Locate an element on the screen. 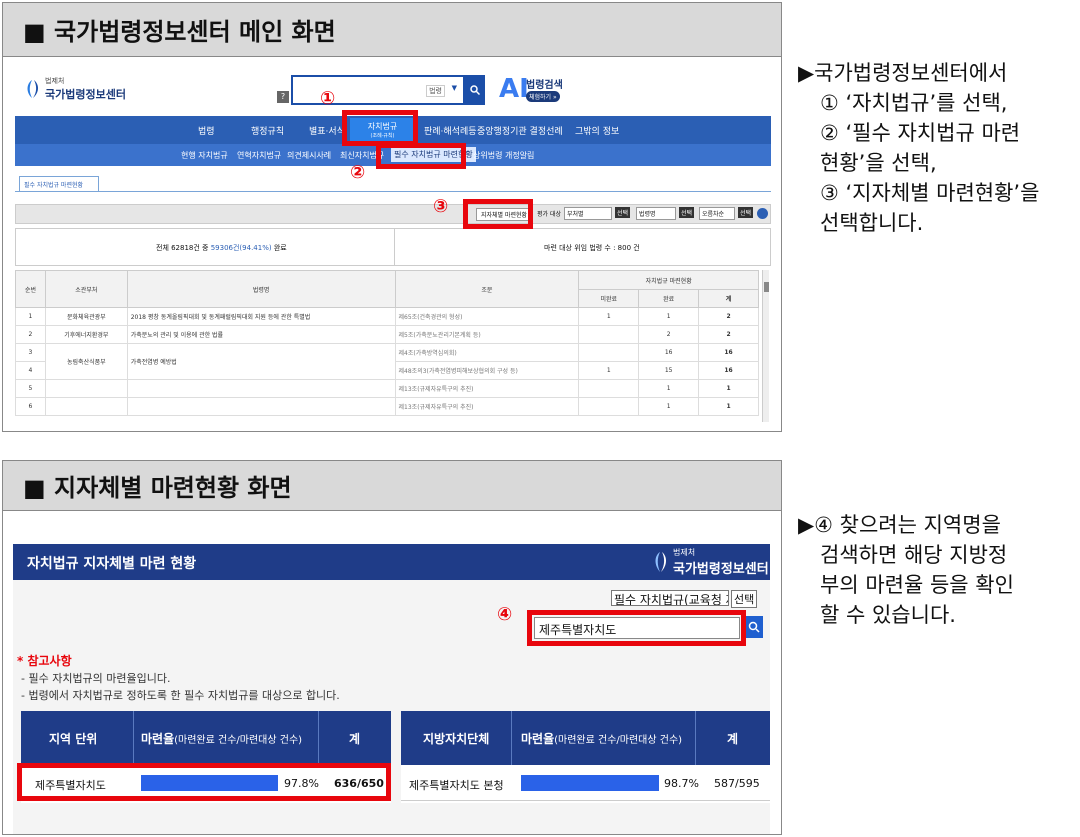 The image size is (1080, 837). search-button is located at coordinates (475, 90).